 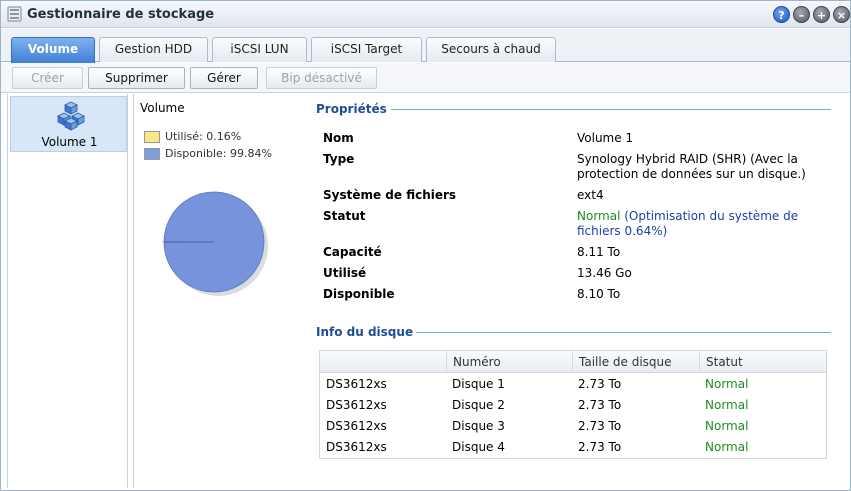 I want to click on cell-number: Disque 1, so click(x=478, y=384).